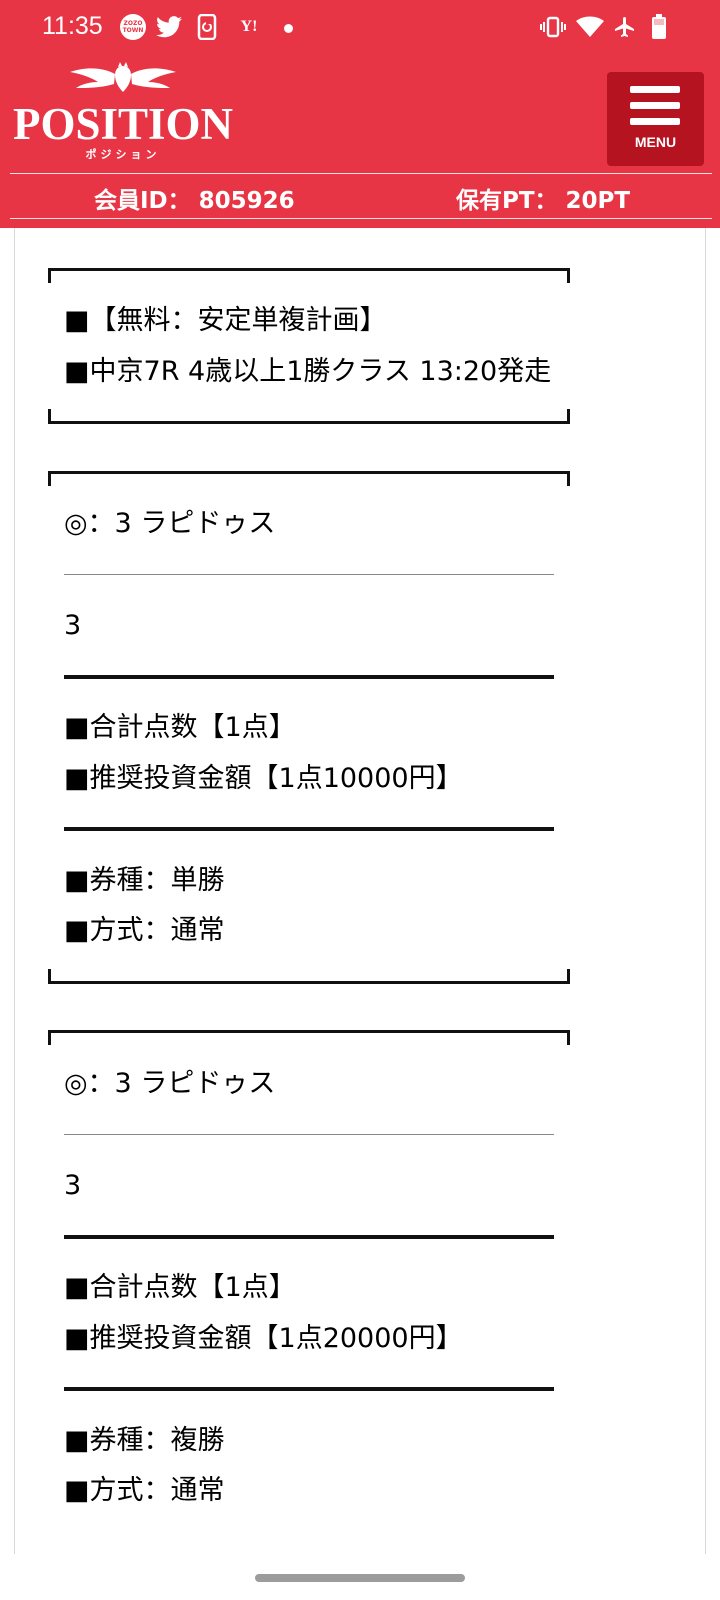 This screenshot has height=1600, width=720. What do you see at coordinates (72, 26) in the screenshot?
I see `status-time: 11:35` at bounding box center [72, 26].